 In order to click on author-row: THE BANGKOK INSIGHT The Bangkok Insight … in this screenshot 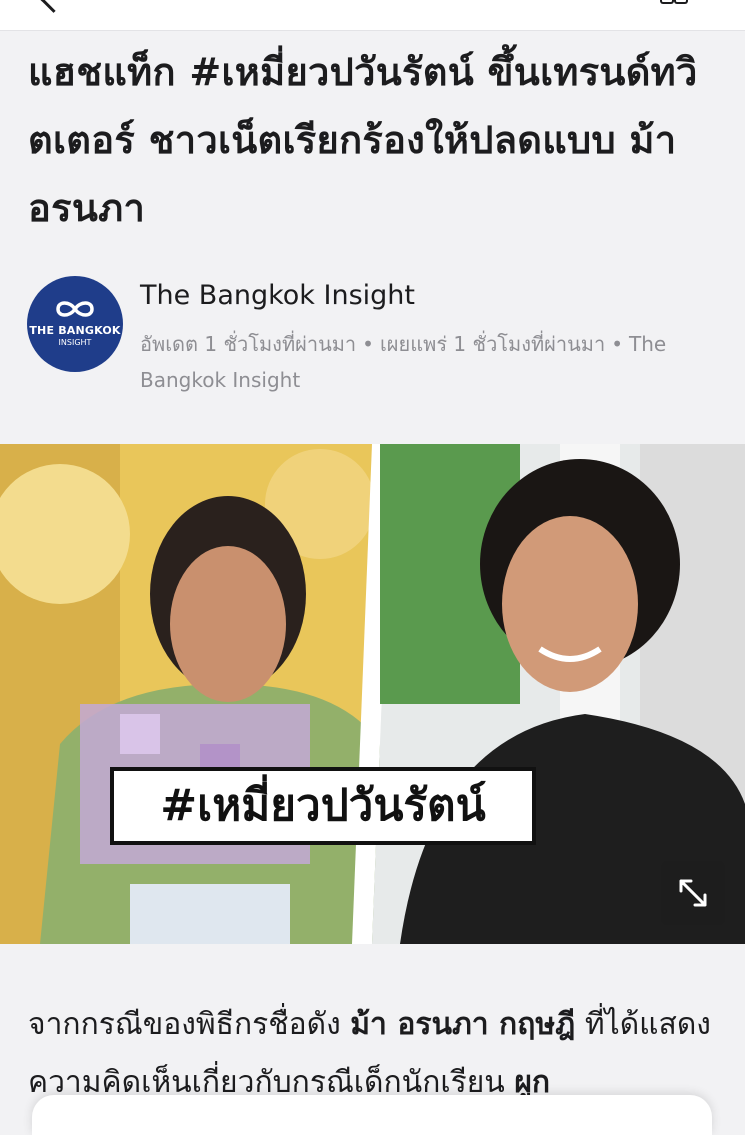, I will do `click(377, 336)`.